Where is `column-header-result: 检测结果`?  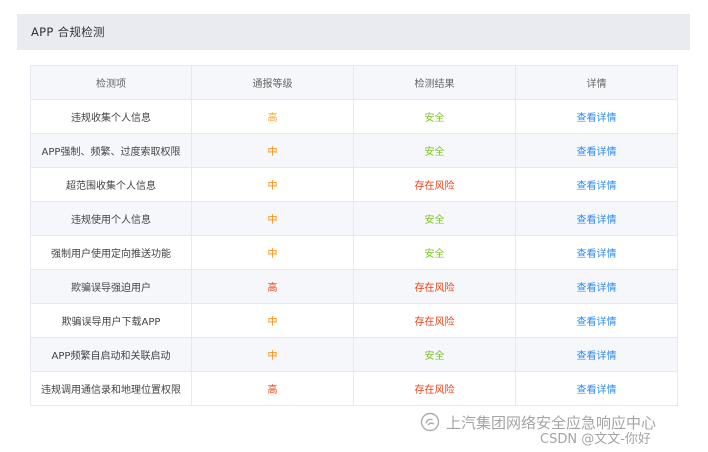 column-header-result: 检测结果 is located at coordinates (434, 82).